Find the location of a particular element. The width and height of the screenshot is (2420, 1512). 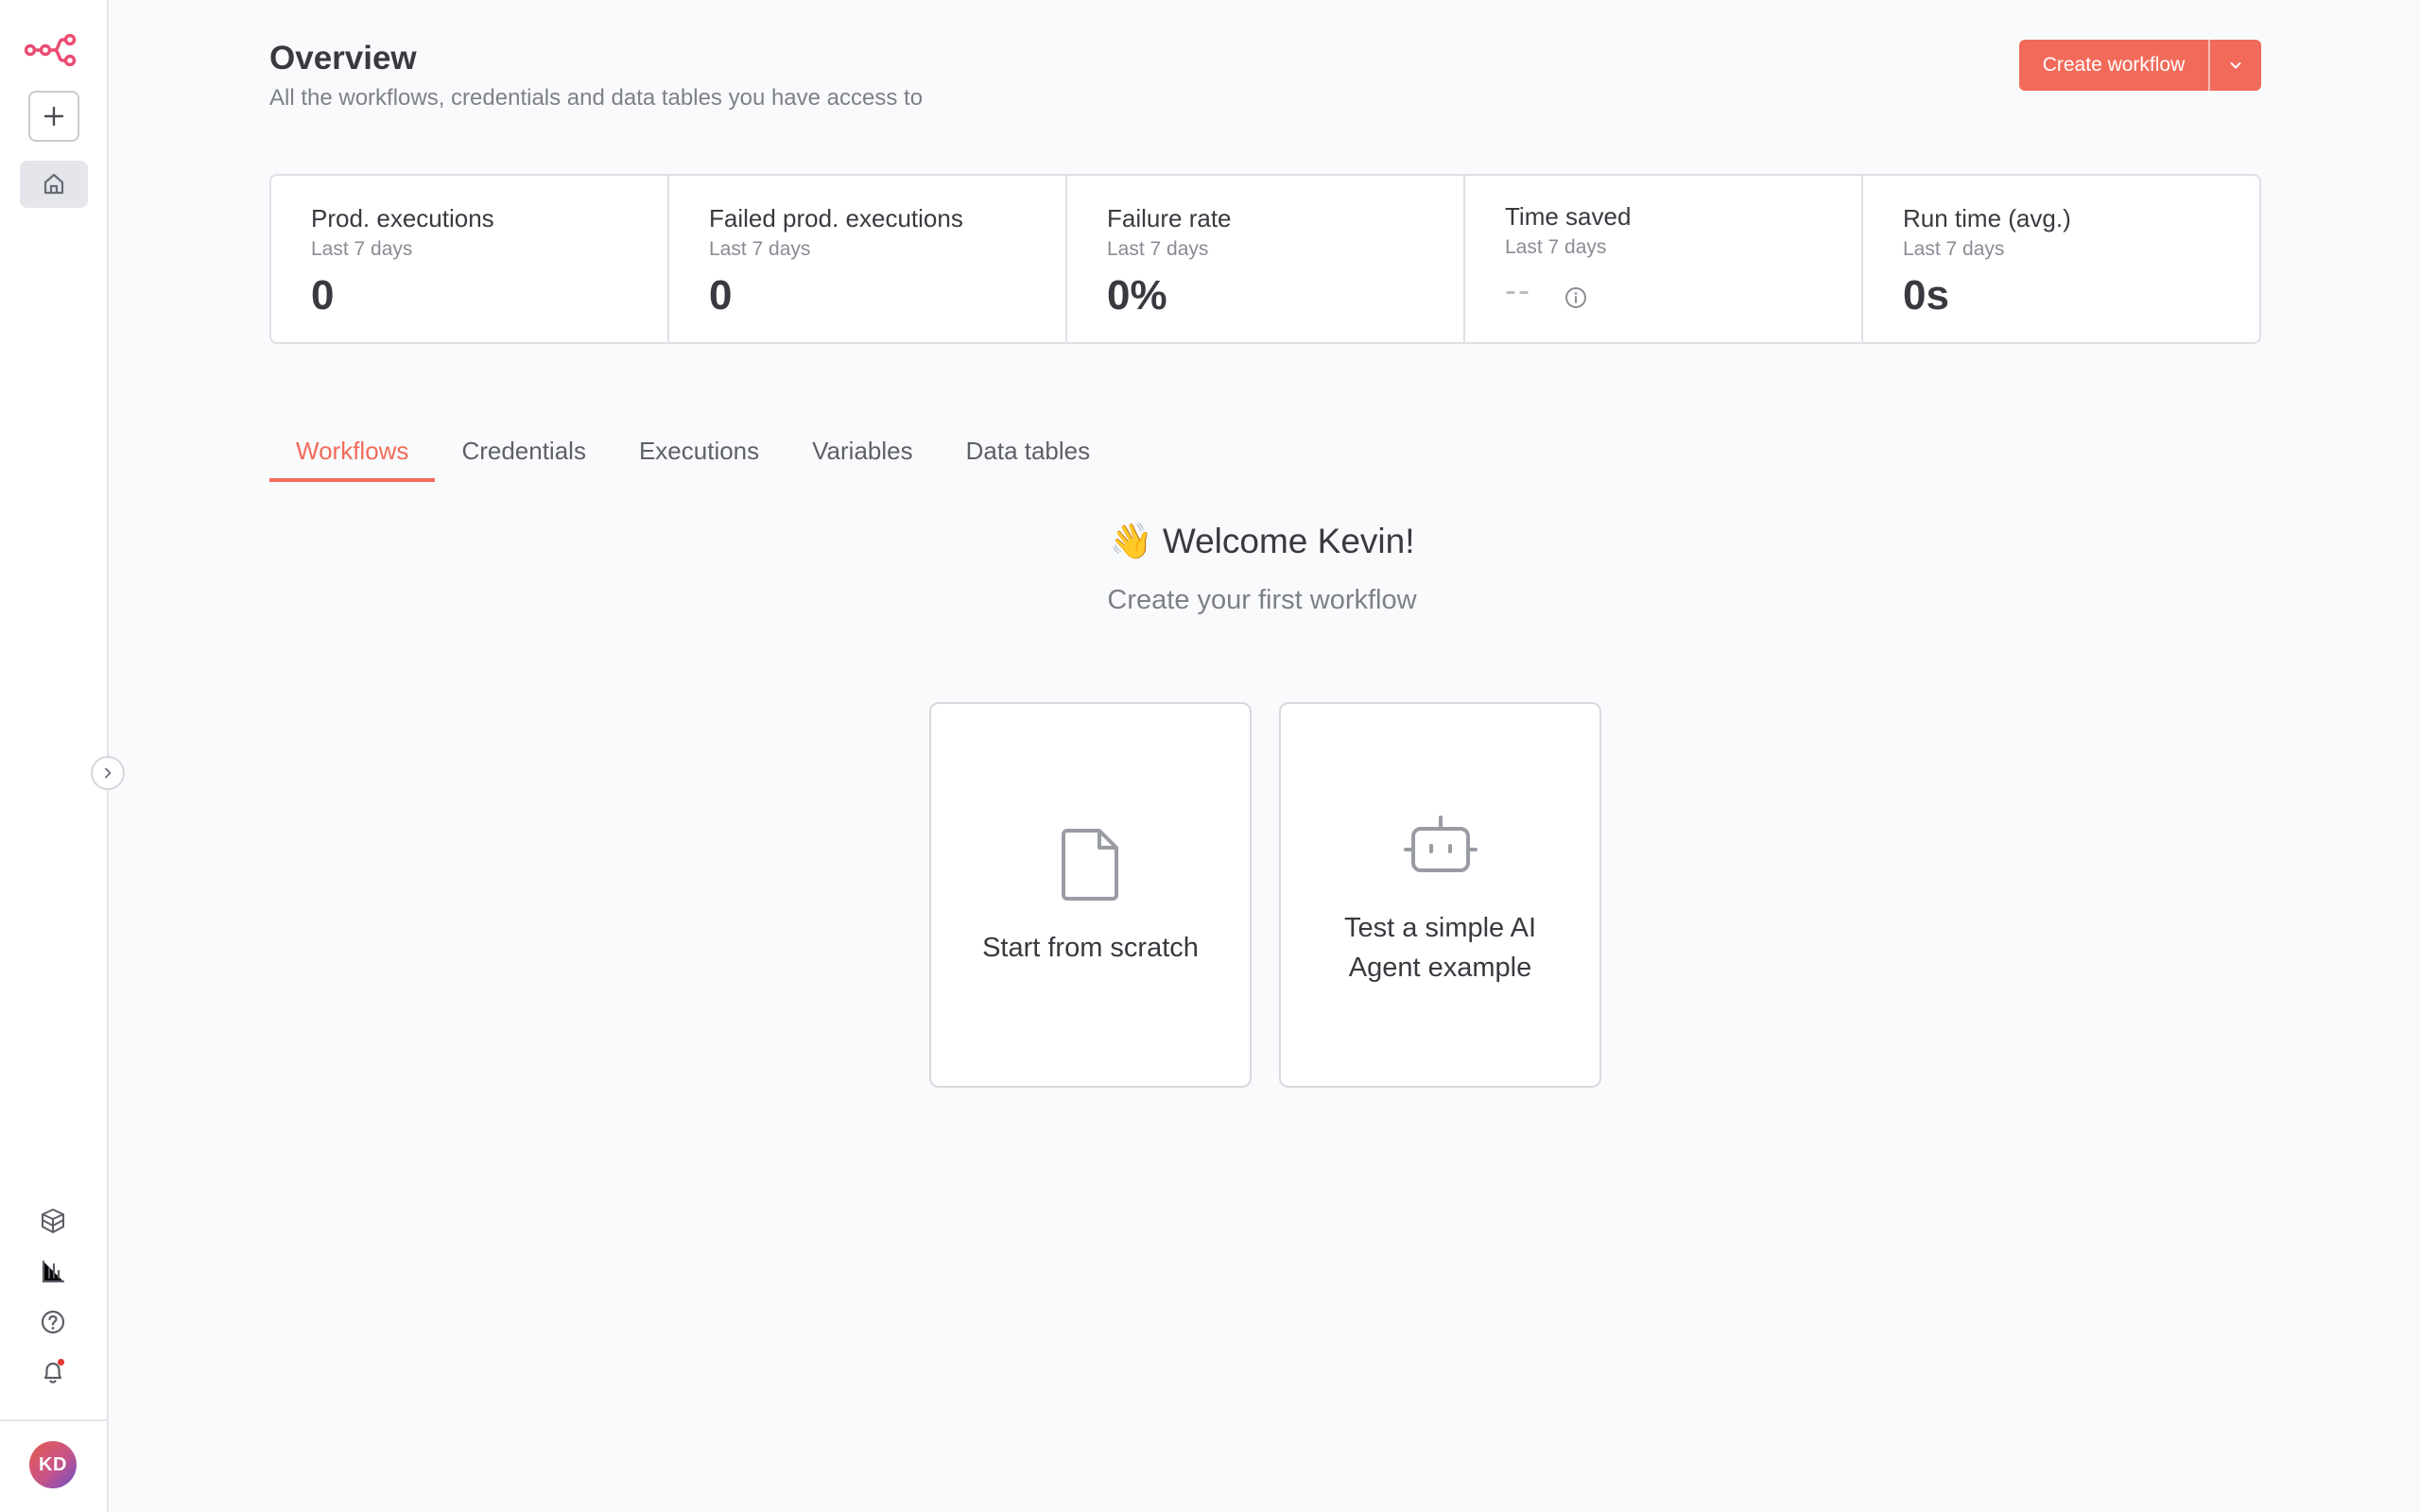

collapse-sidebar-button is located at coordinates (108, 773).